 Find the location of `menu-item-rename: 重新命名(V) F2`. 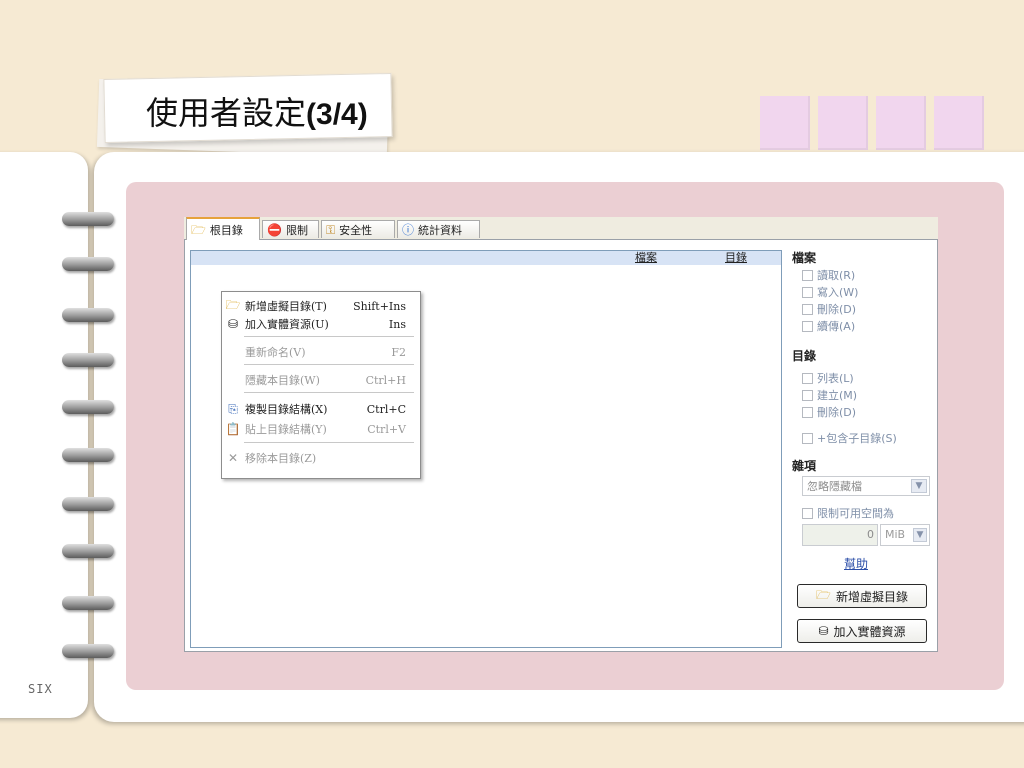

menu-item-rename: 重新命名(V) F2 is located at coordinates (320, 352).